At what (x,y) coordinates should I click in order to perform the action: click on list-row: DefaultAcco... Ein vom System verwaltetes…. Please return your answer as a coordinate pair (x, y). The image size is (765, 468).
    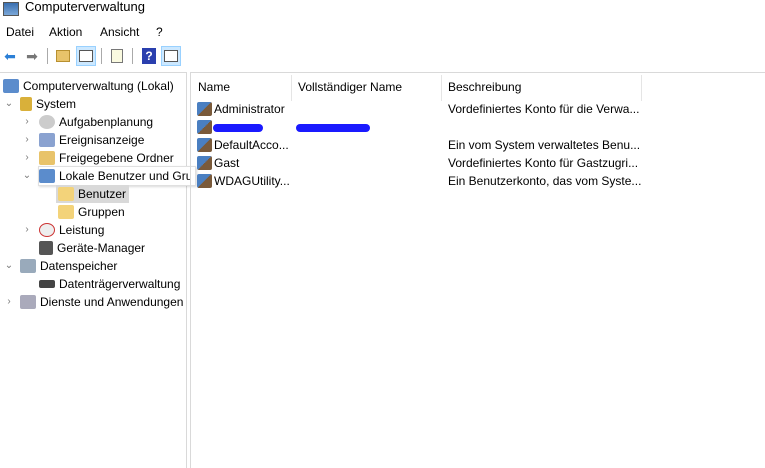
    Looking at the image, I should click on (478, 145).